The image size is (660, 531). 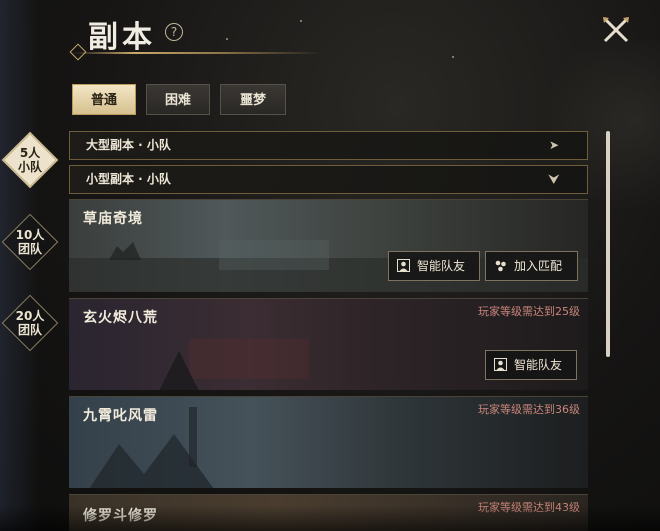 What do you see at coordinates (553, 145) in the screenshot?
I see `arrow-right-icon: ➤` at bounding box center [553, 145].